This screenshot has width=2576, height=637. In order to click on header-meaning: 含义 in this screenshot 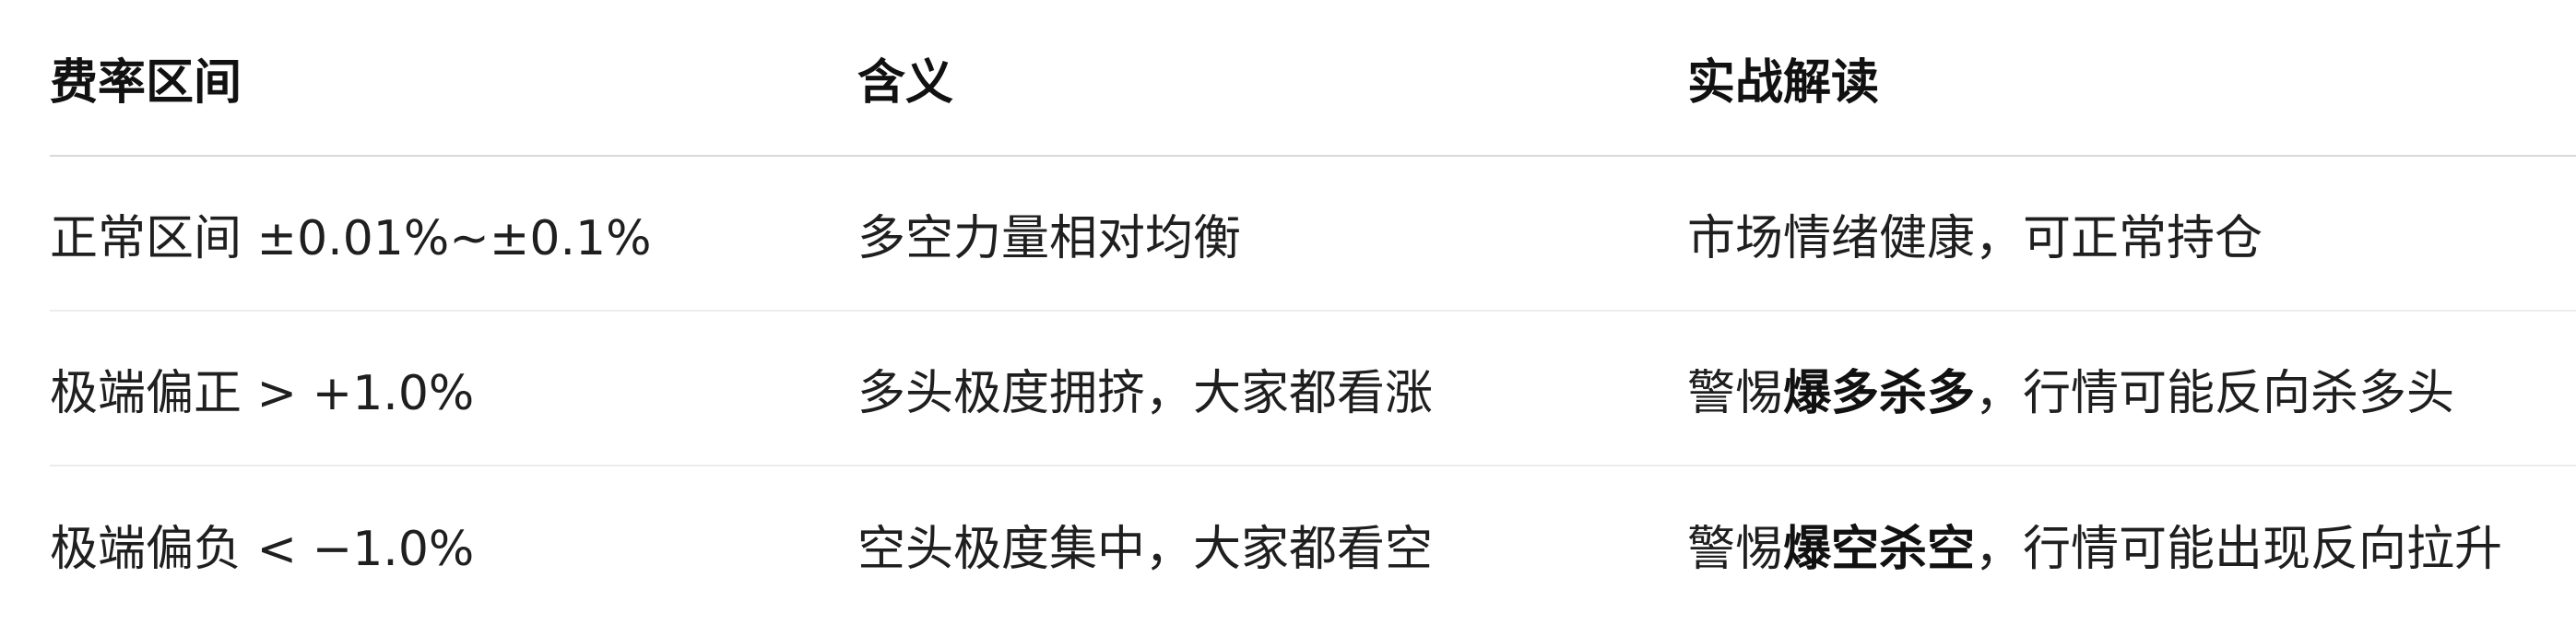, I will do `click(905, 82)`.